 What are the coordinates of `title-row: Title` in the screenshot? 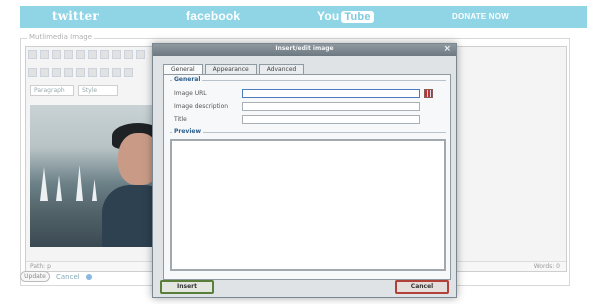 It's located at (310, 120).